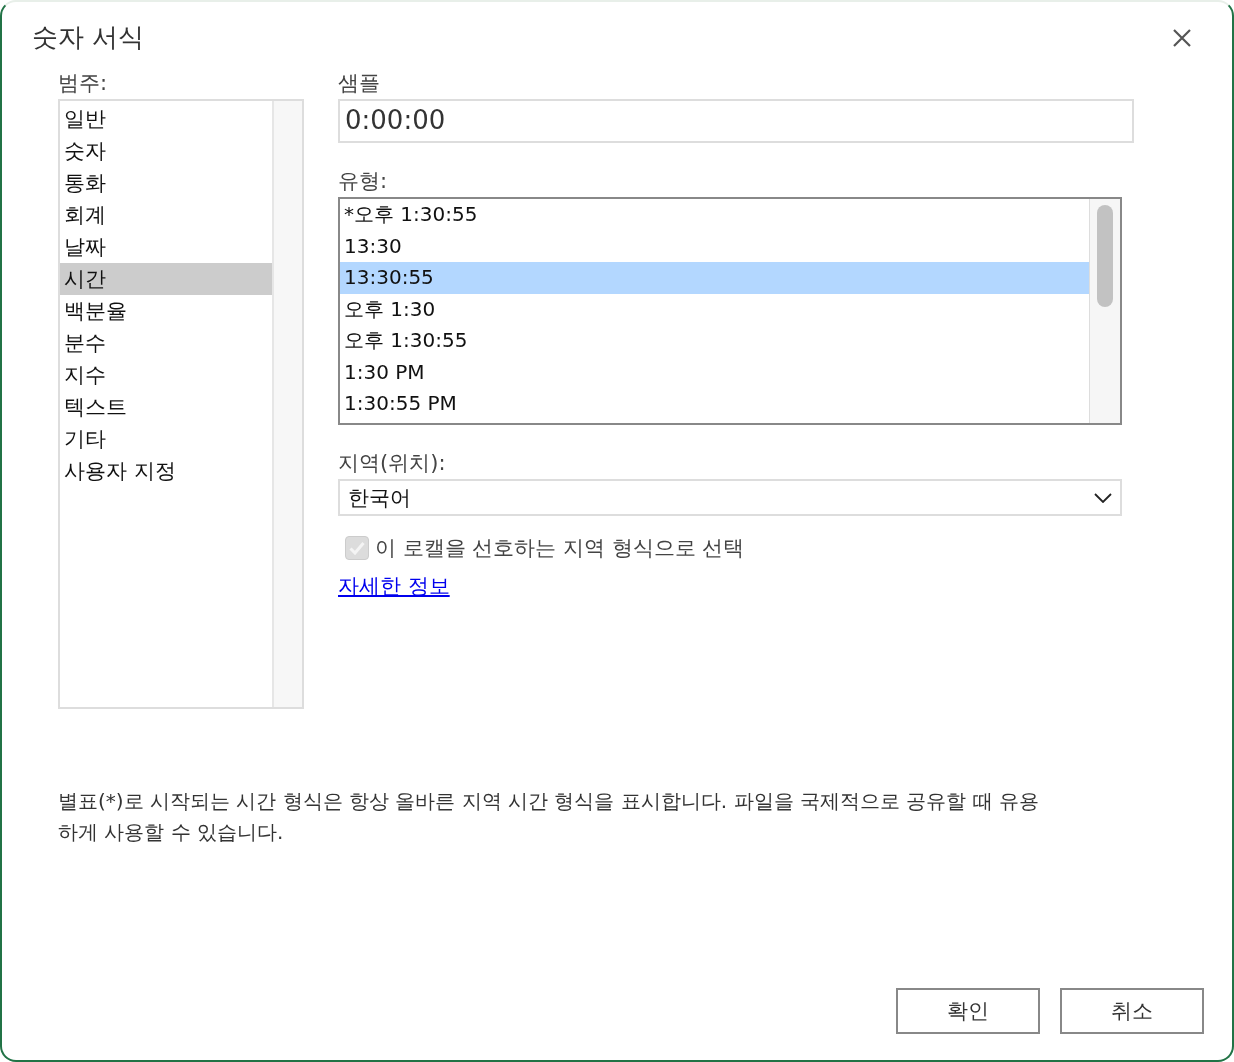  Describe the element at coordinates (83, 83) in the screenshot. I see `category-label: 범주:` at that location.